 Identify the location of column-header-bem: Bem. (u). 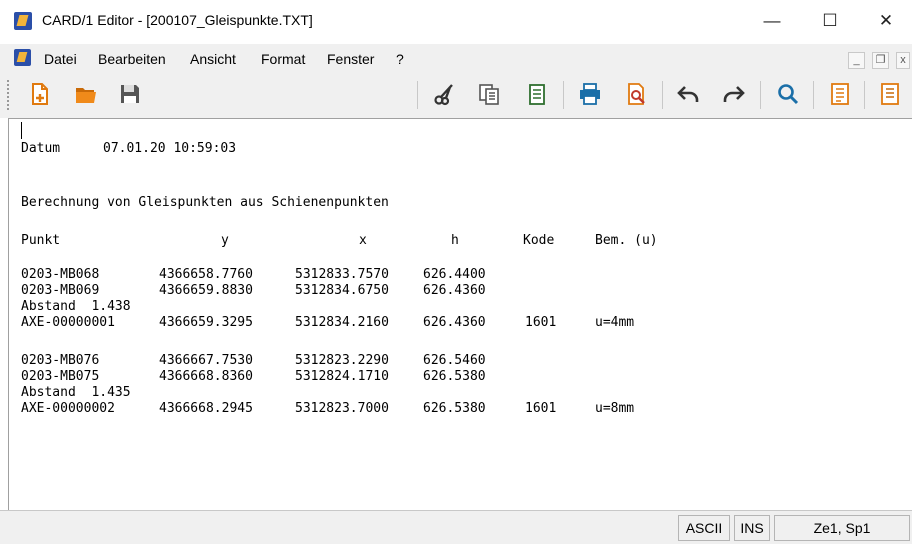
(626, 240).